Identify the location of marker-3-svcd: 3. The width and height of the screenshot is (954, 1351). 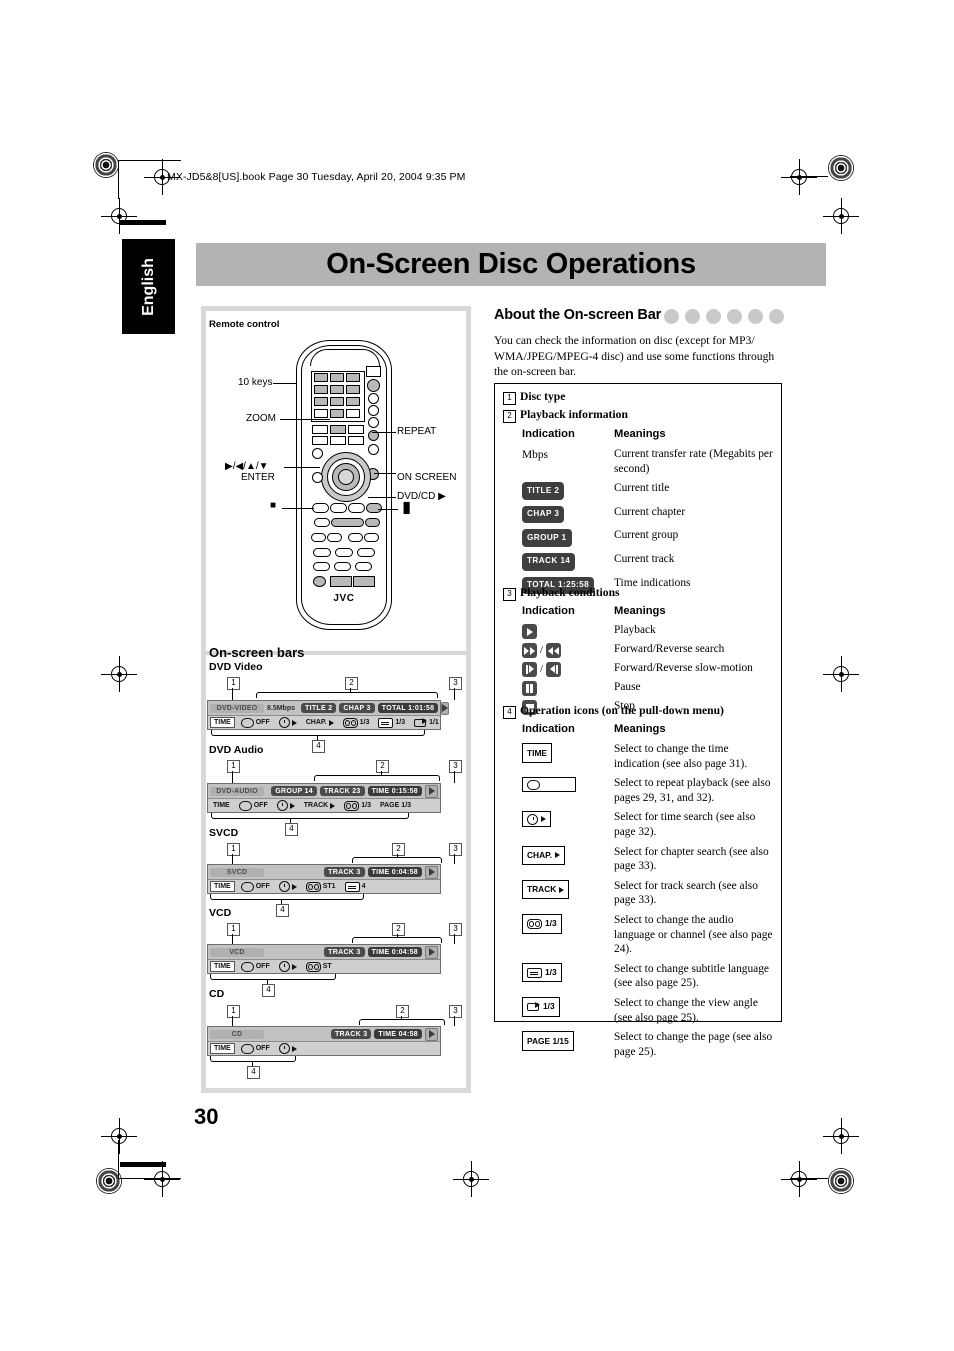
(455, 849).